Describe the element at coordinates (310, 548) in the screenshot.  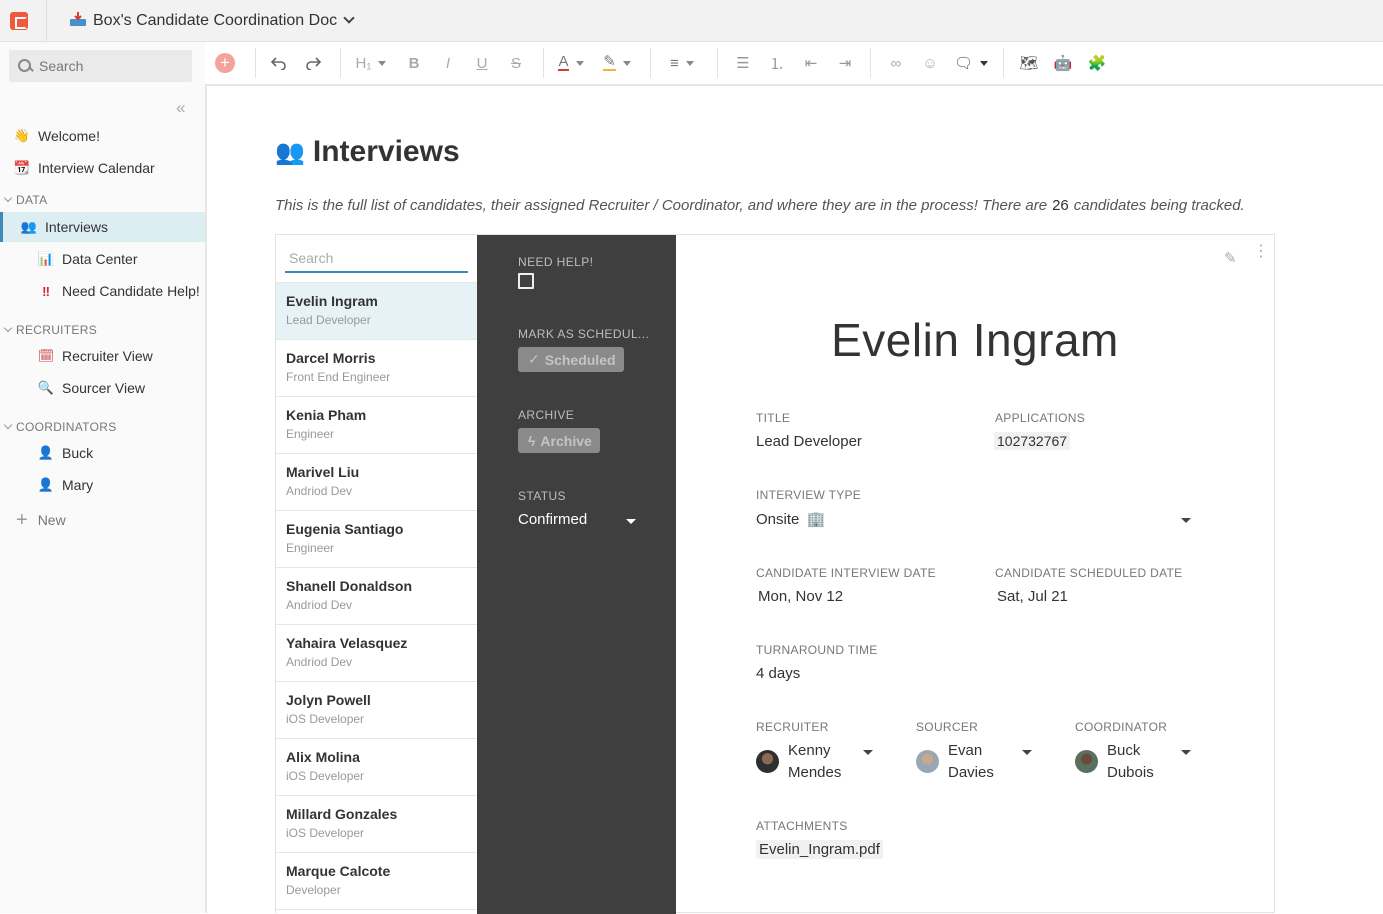
I see `candidate-role: Engineer` at that location.